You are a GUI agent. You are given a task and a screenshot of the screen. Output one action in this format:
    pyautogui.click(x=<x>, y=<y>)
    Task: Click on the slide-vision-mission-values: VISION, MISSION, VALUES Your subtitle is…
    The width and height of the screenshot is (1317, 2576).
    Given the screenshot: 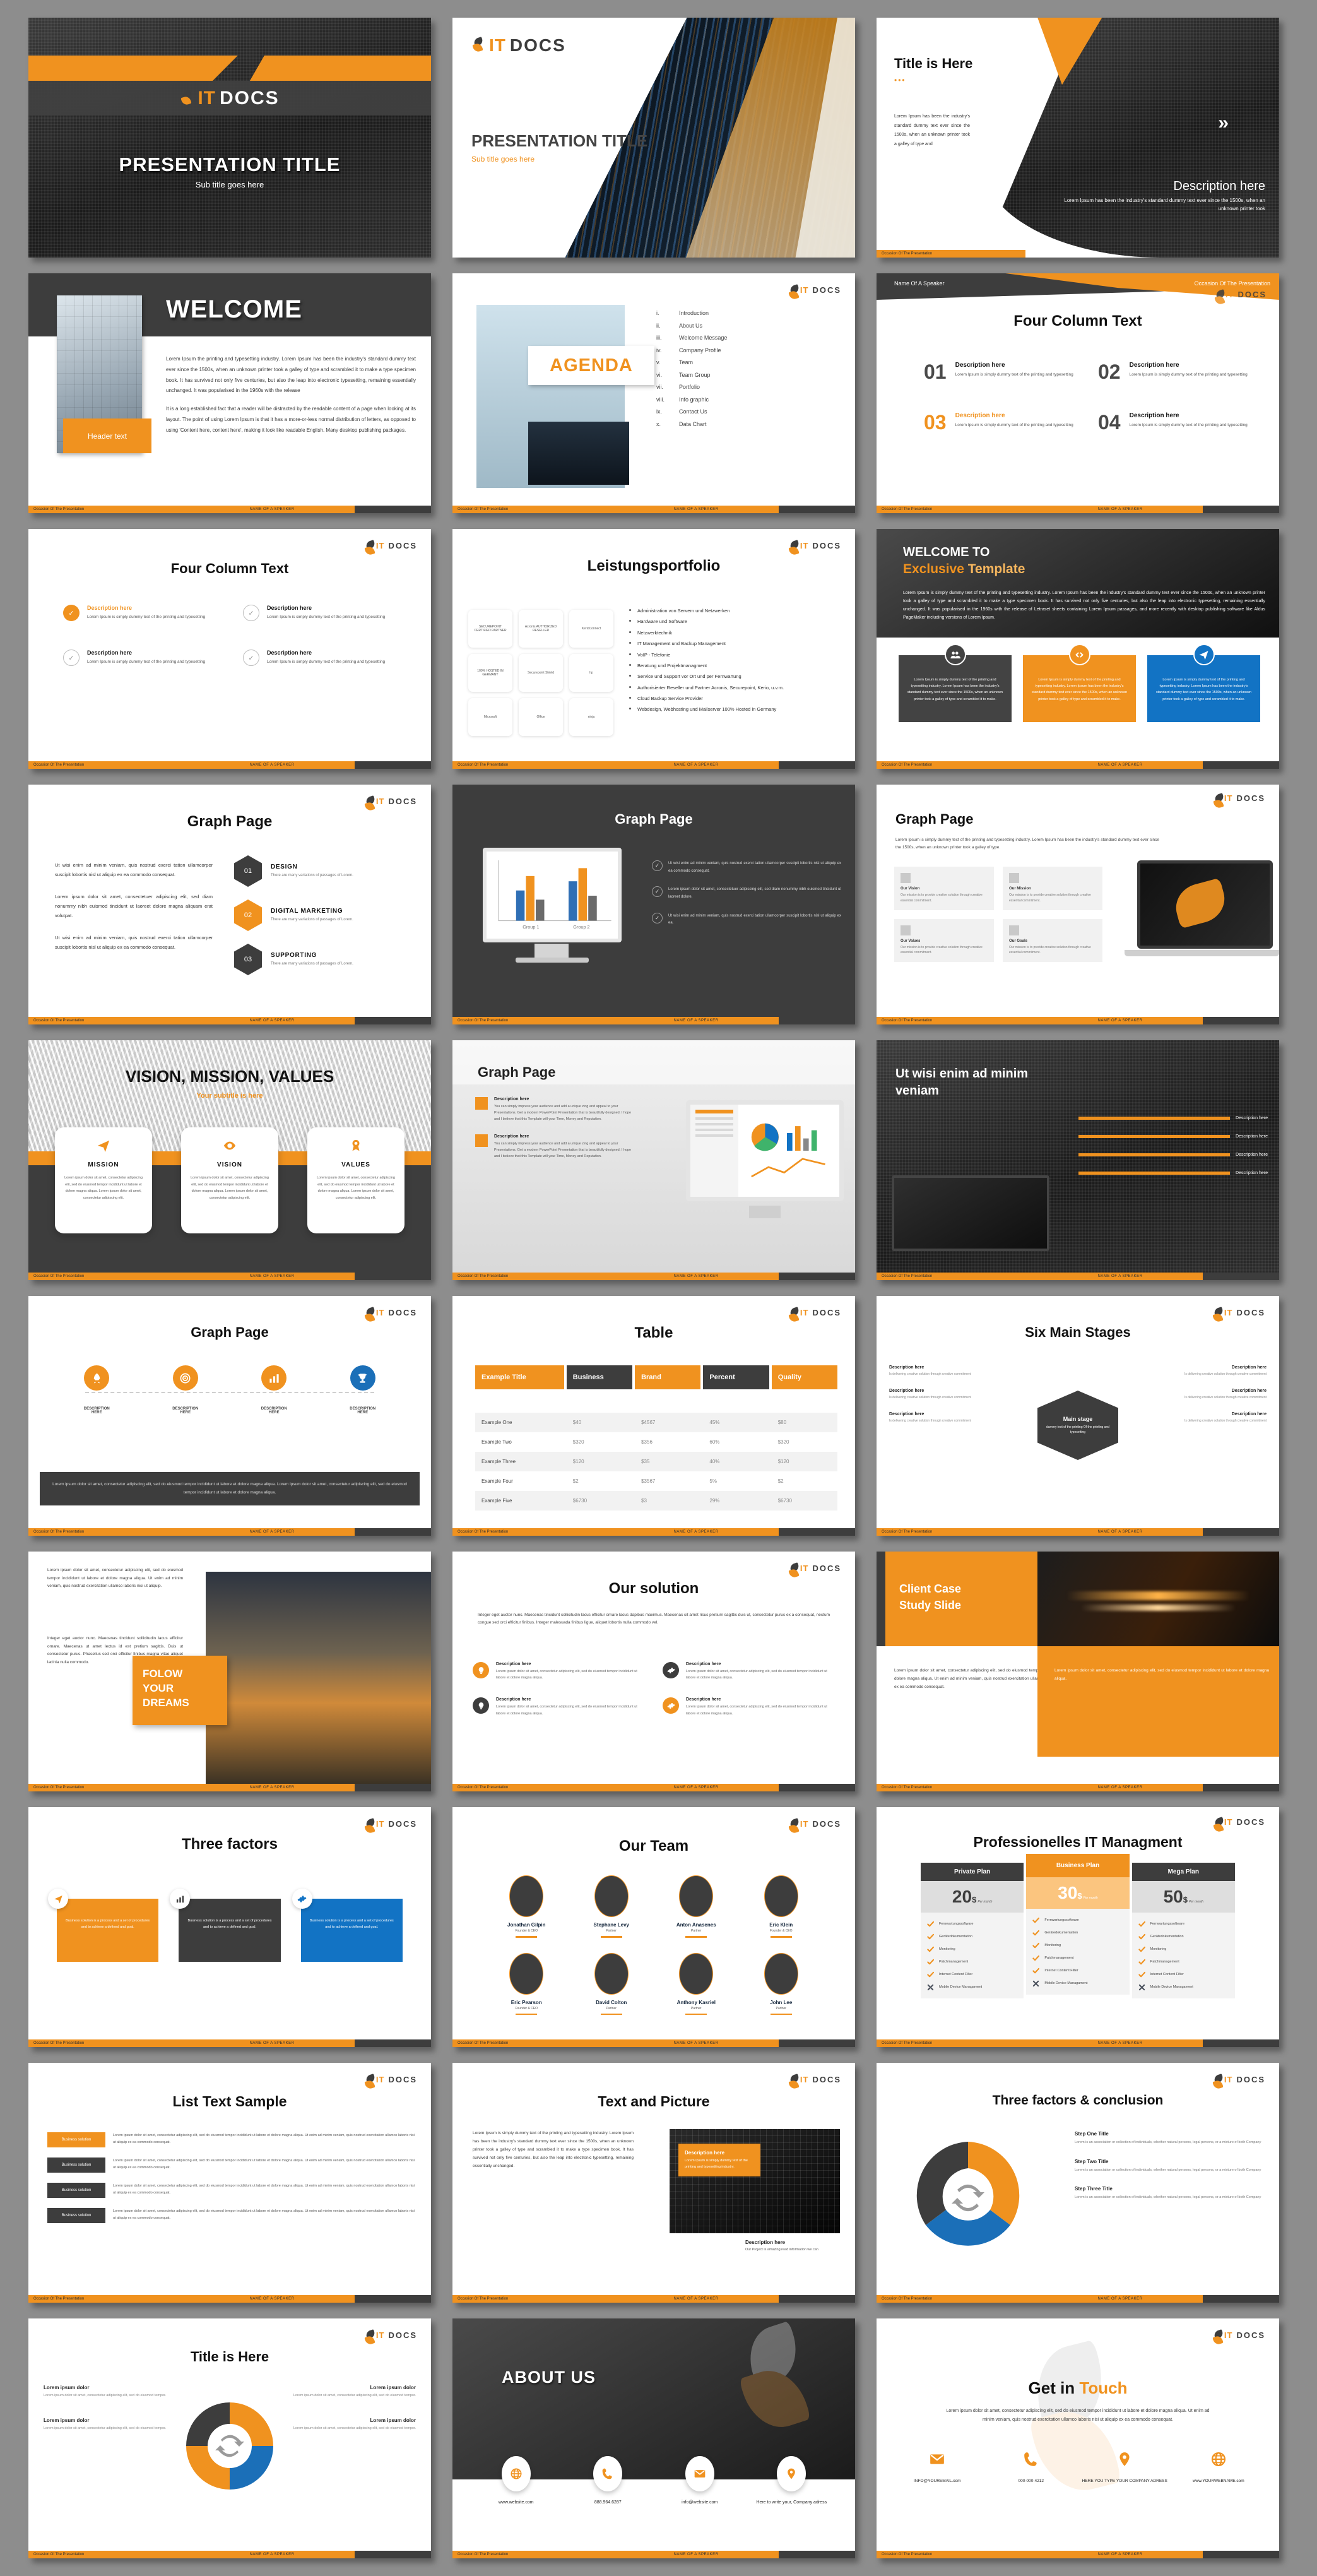 What is the action you would take?
    pyautogui.click(x=229, y=1160)
    